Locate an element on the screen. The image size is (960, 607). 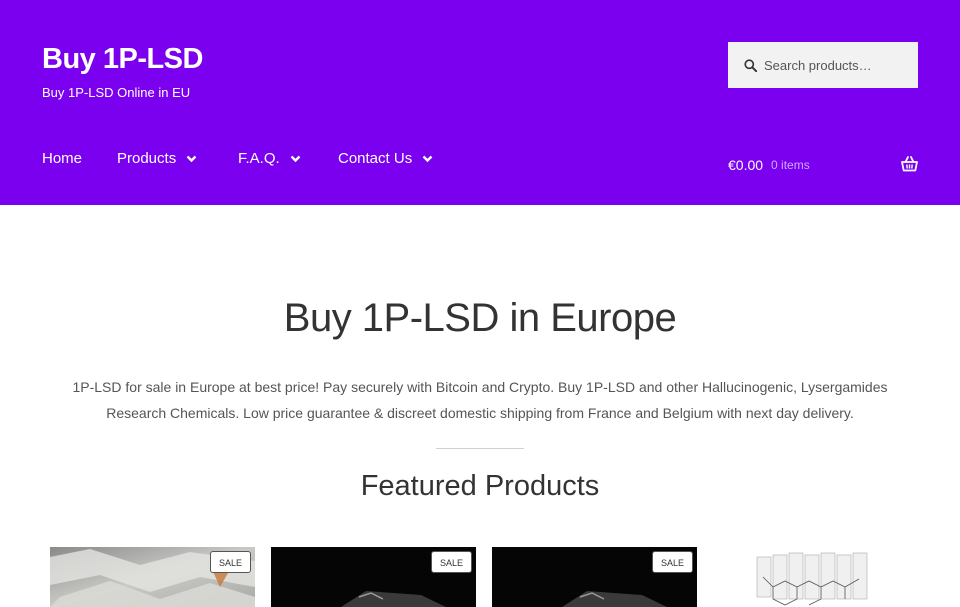
nav-item-label: Home is located at coordinates (62, 158).